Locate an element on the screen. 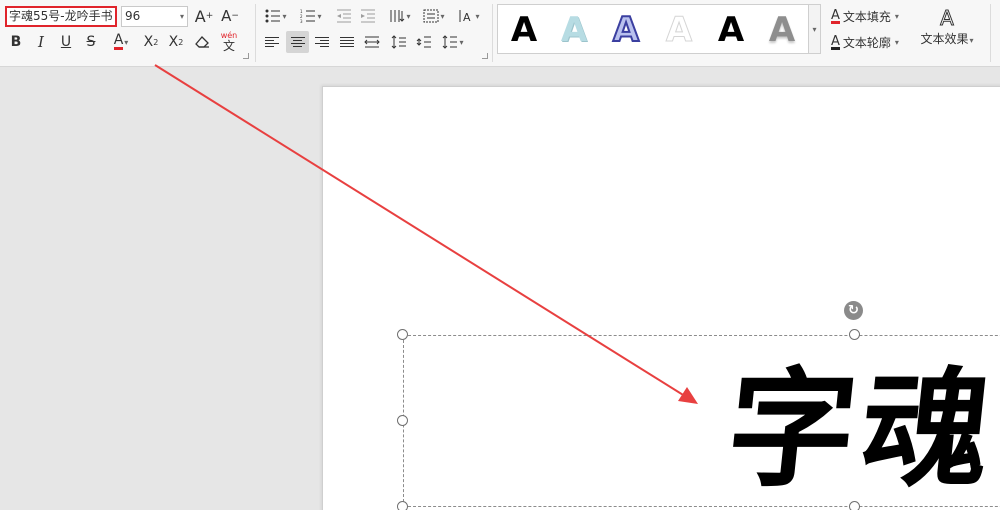 The width and height of the screenshot is (1000, 510). italic-icon: I is located at coordinates (41, 42).